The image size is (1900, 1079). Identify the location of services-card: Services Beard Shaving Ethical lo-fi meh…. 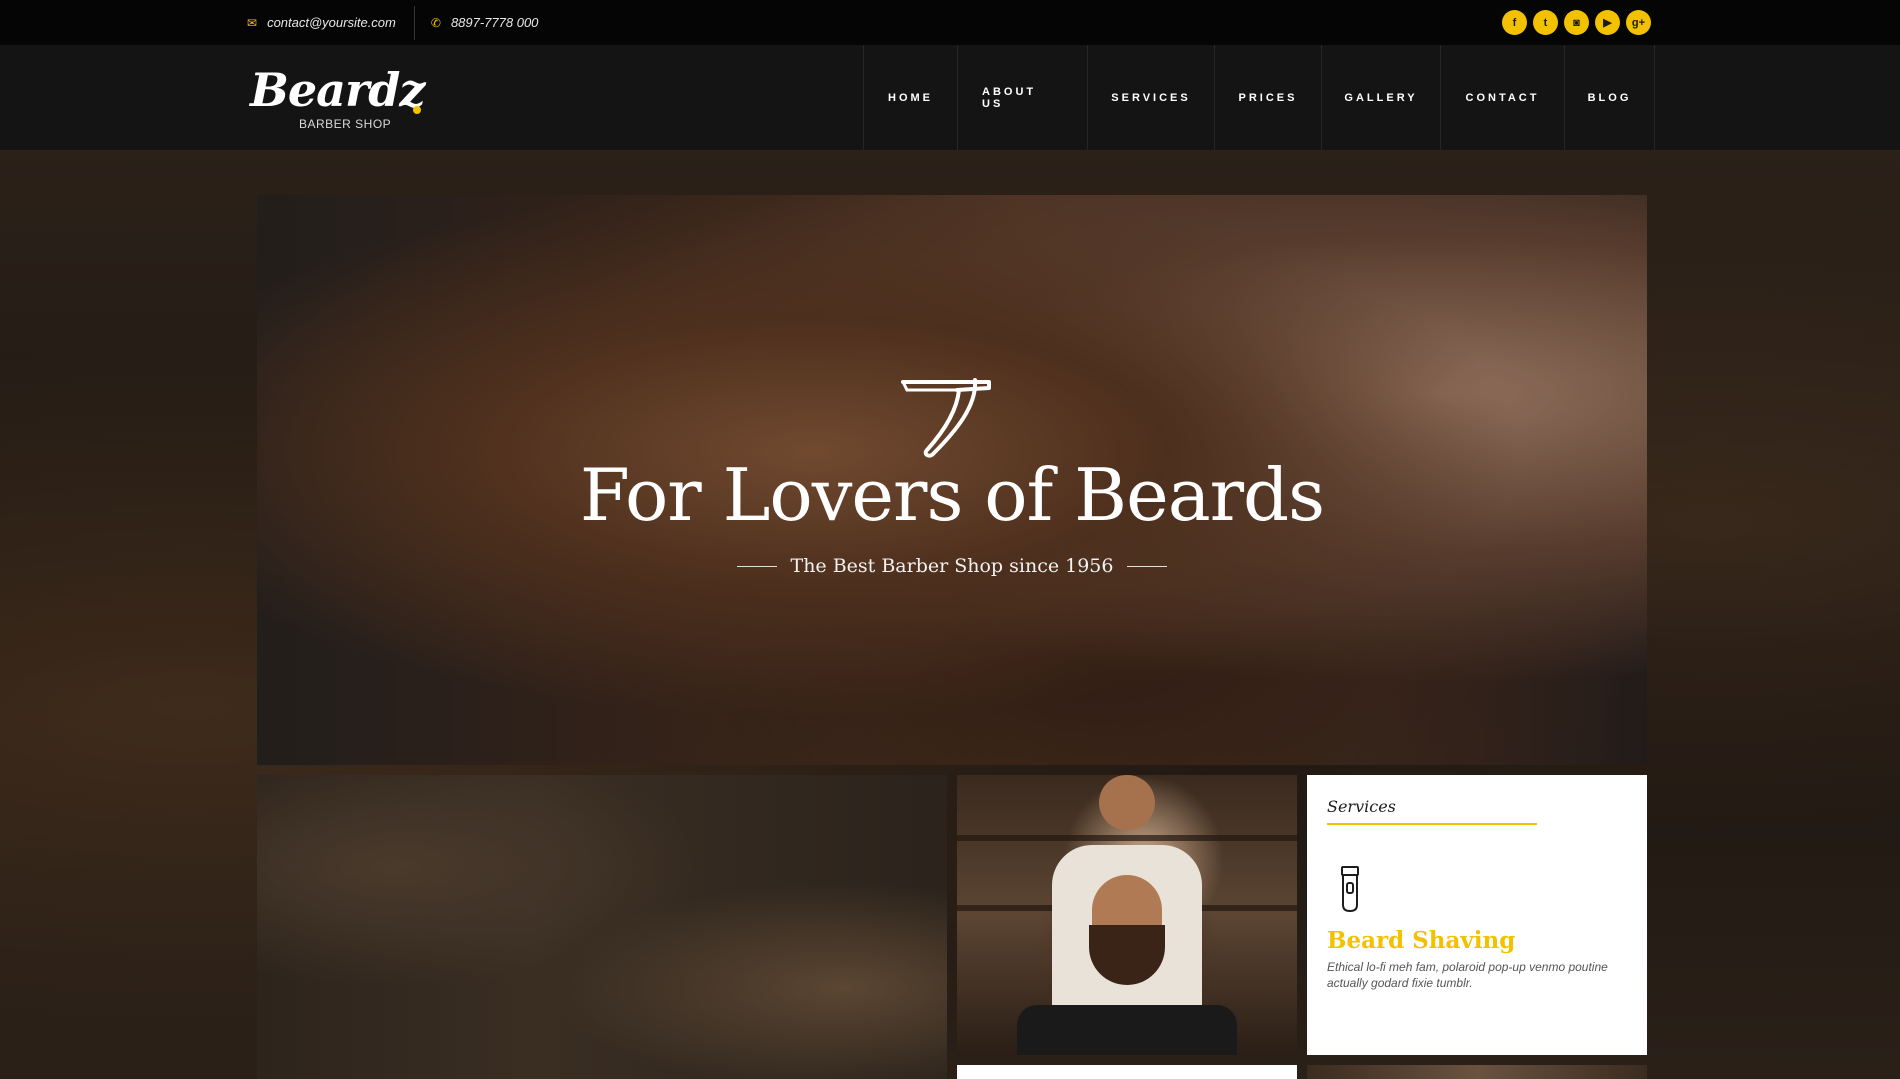
(1477, 915).